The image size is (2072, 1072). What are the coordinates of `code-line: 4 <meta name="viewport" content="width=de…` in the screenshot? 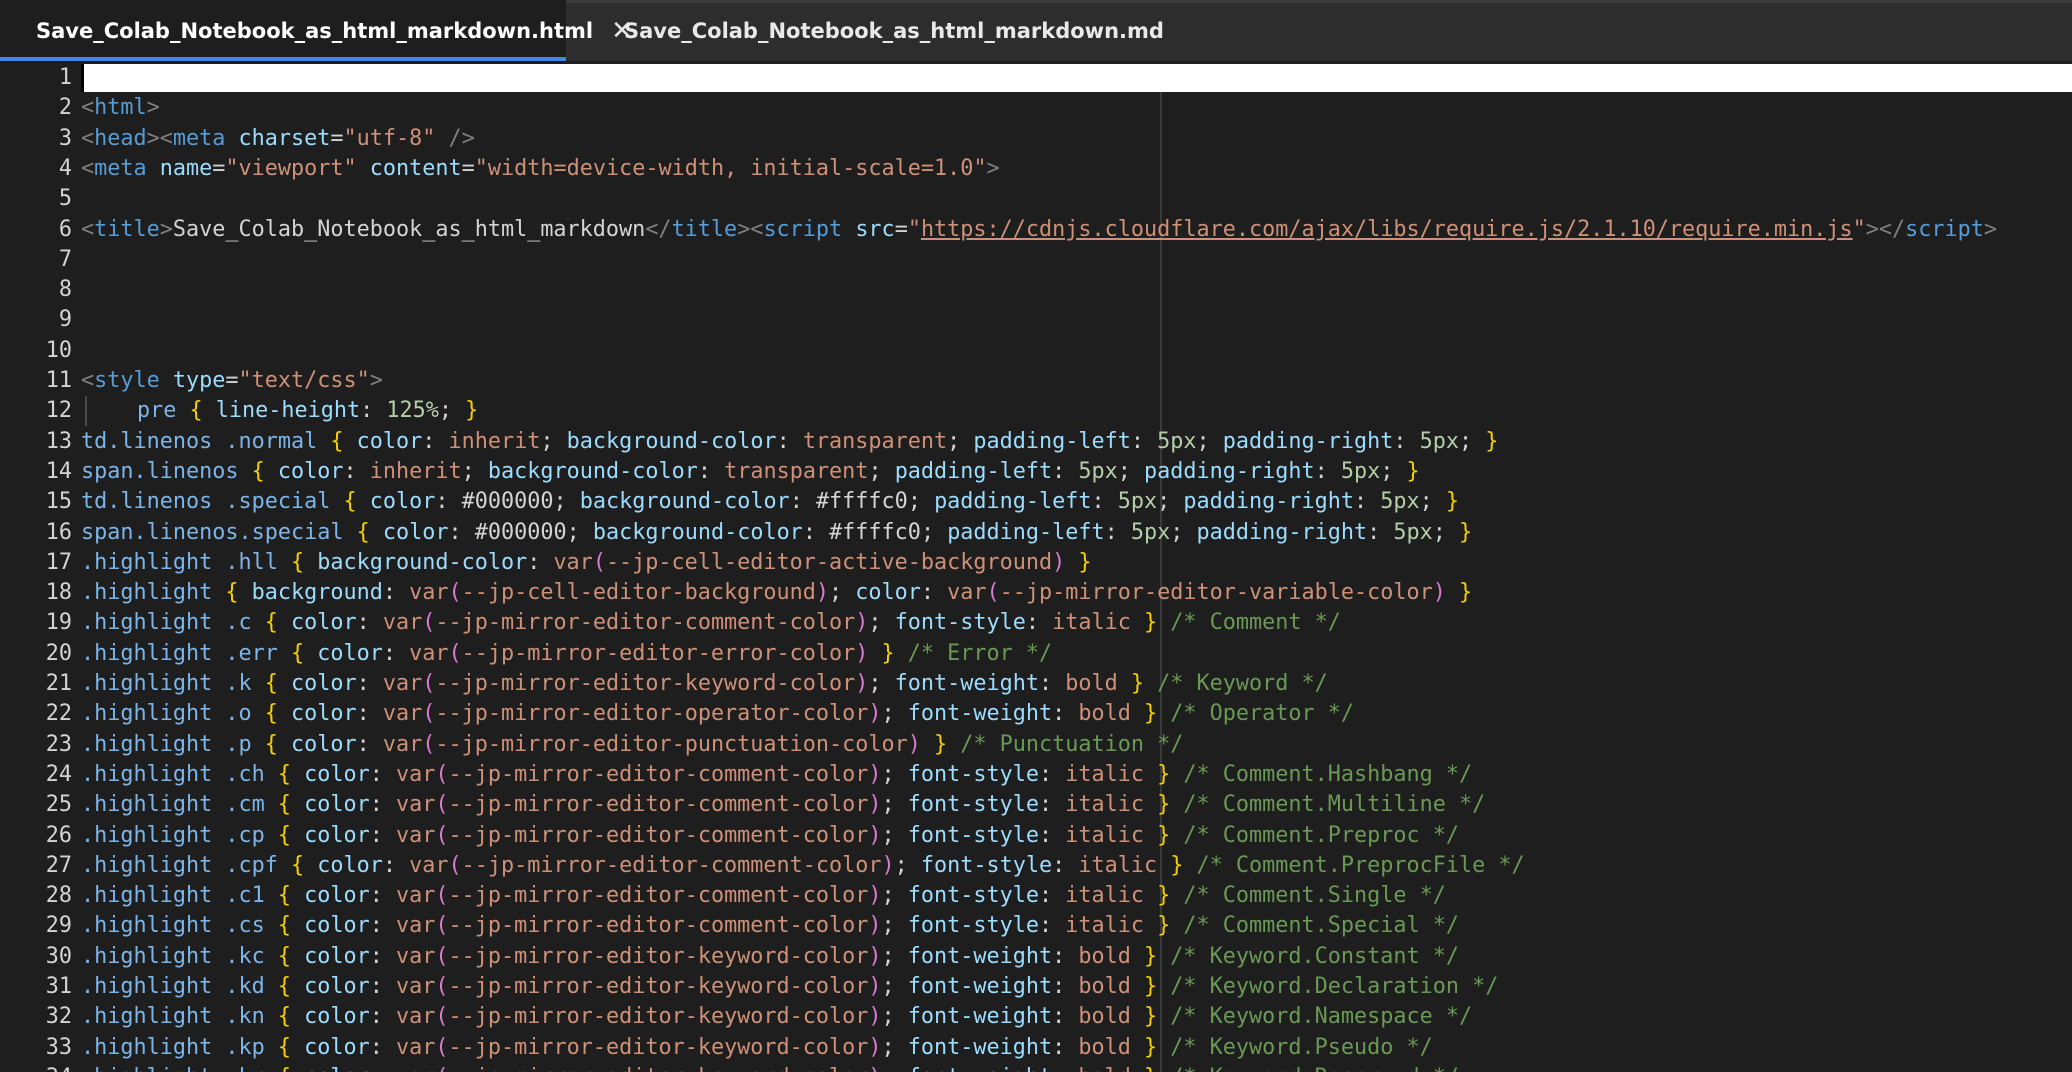 It's located at (1036, 169).